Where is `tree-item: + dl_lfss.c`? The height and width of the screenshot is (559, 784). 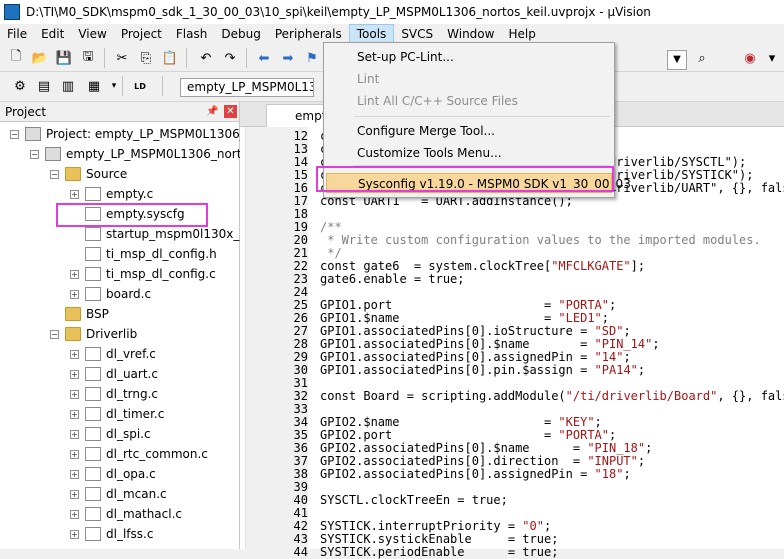 tree-item: + dl_lfss.c is located at coordinates (111, 534).